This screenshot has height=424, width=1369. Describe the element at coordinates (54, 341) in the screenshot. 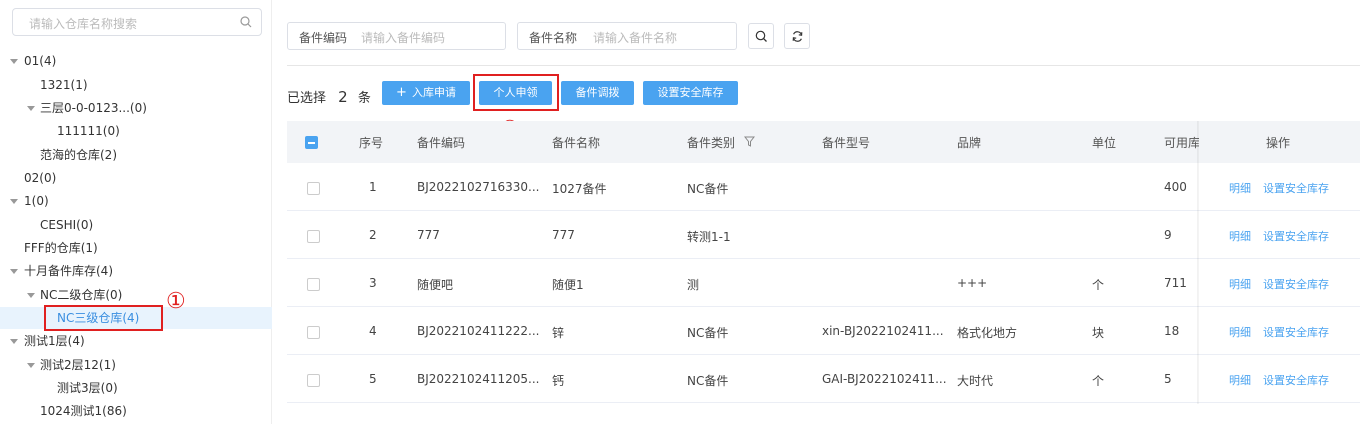

I see `tree-node: 测试1层(4)` at that location.